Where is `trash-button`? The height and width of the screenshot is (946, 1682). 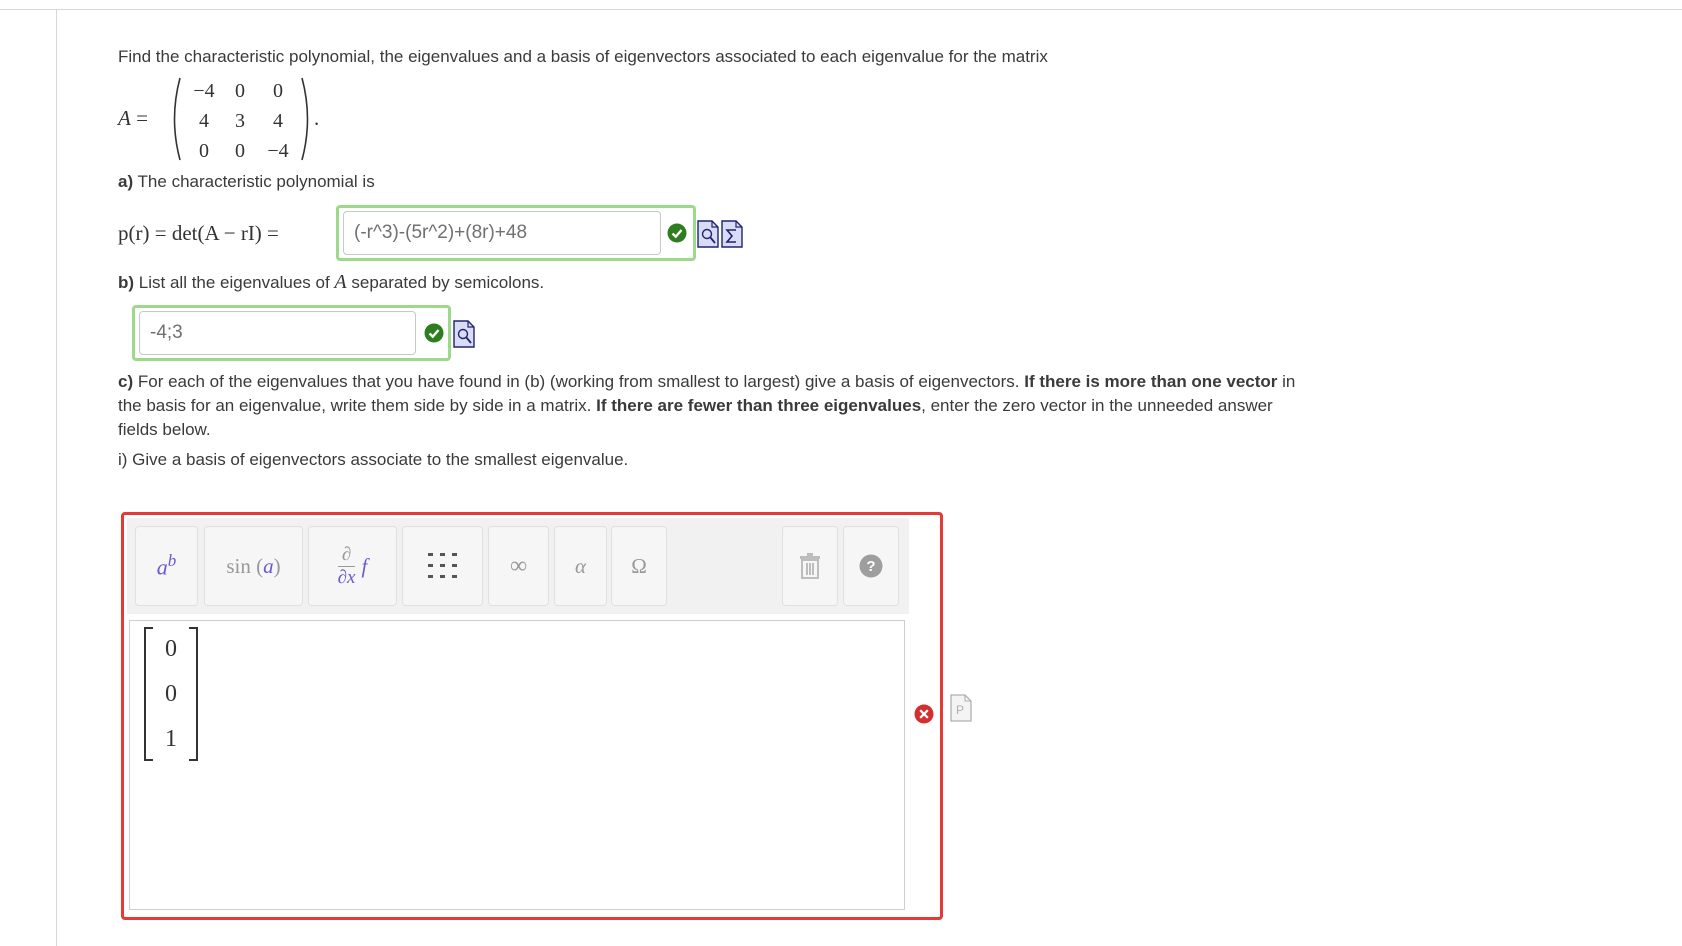
trash-button is located at coordinates (810, 566).